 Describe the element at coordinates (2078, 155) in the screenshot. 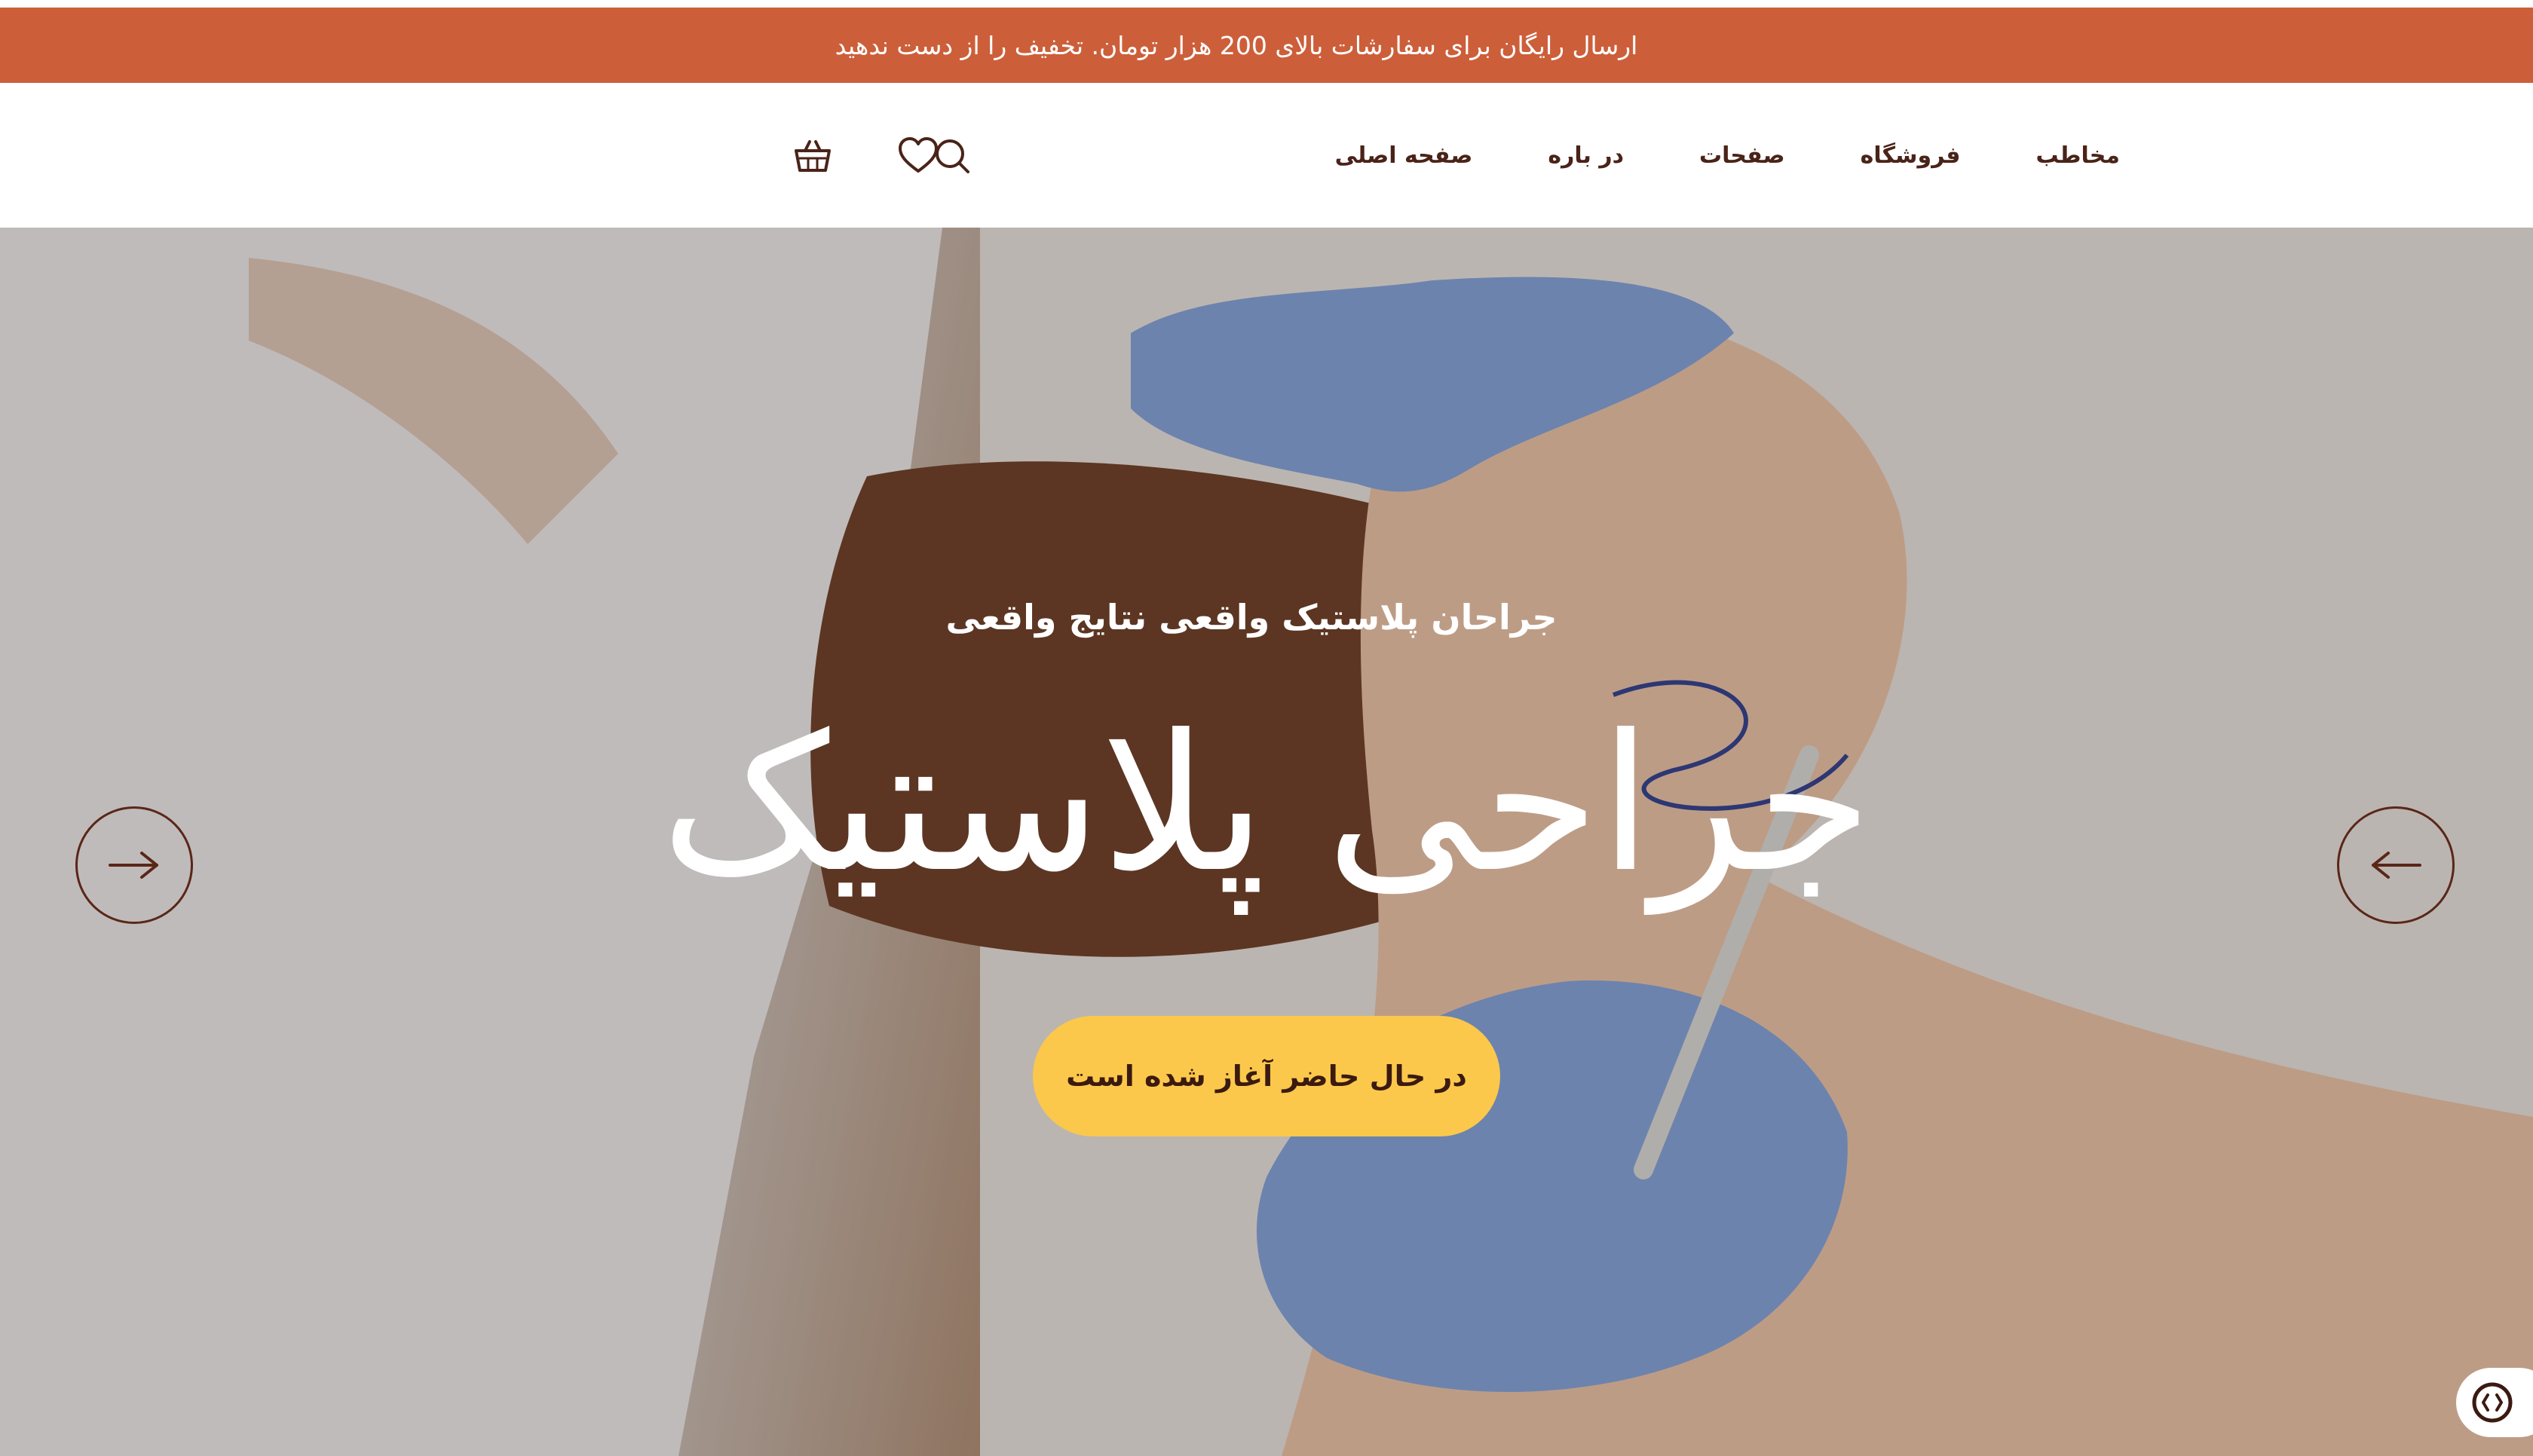

I see `nav-item-contact: مخاطب` at that location.